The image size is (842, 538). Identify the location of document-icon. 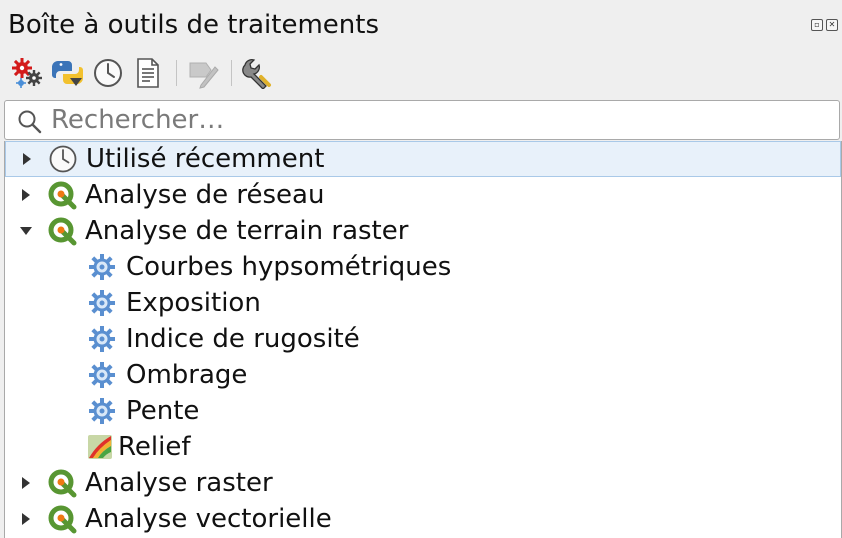
(148, 73).